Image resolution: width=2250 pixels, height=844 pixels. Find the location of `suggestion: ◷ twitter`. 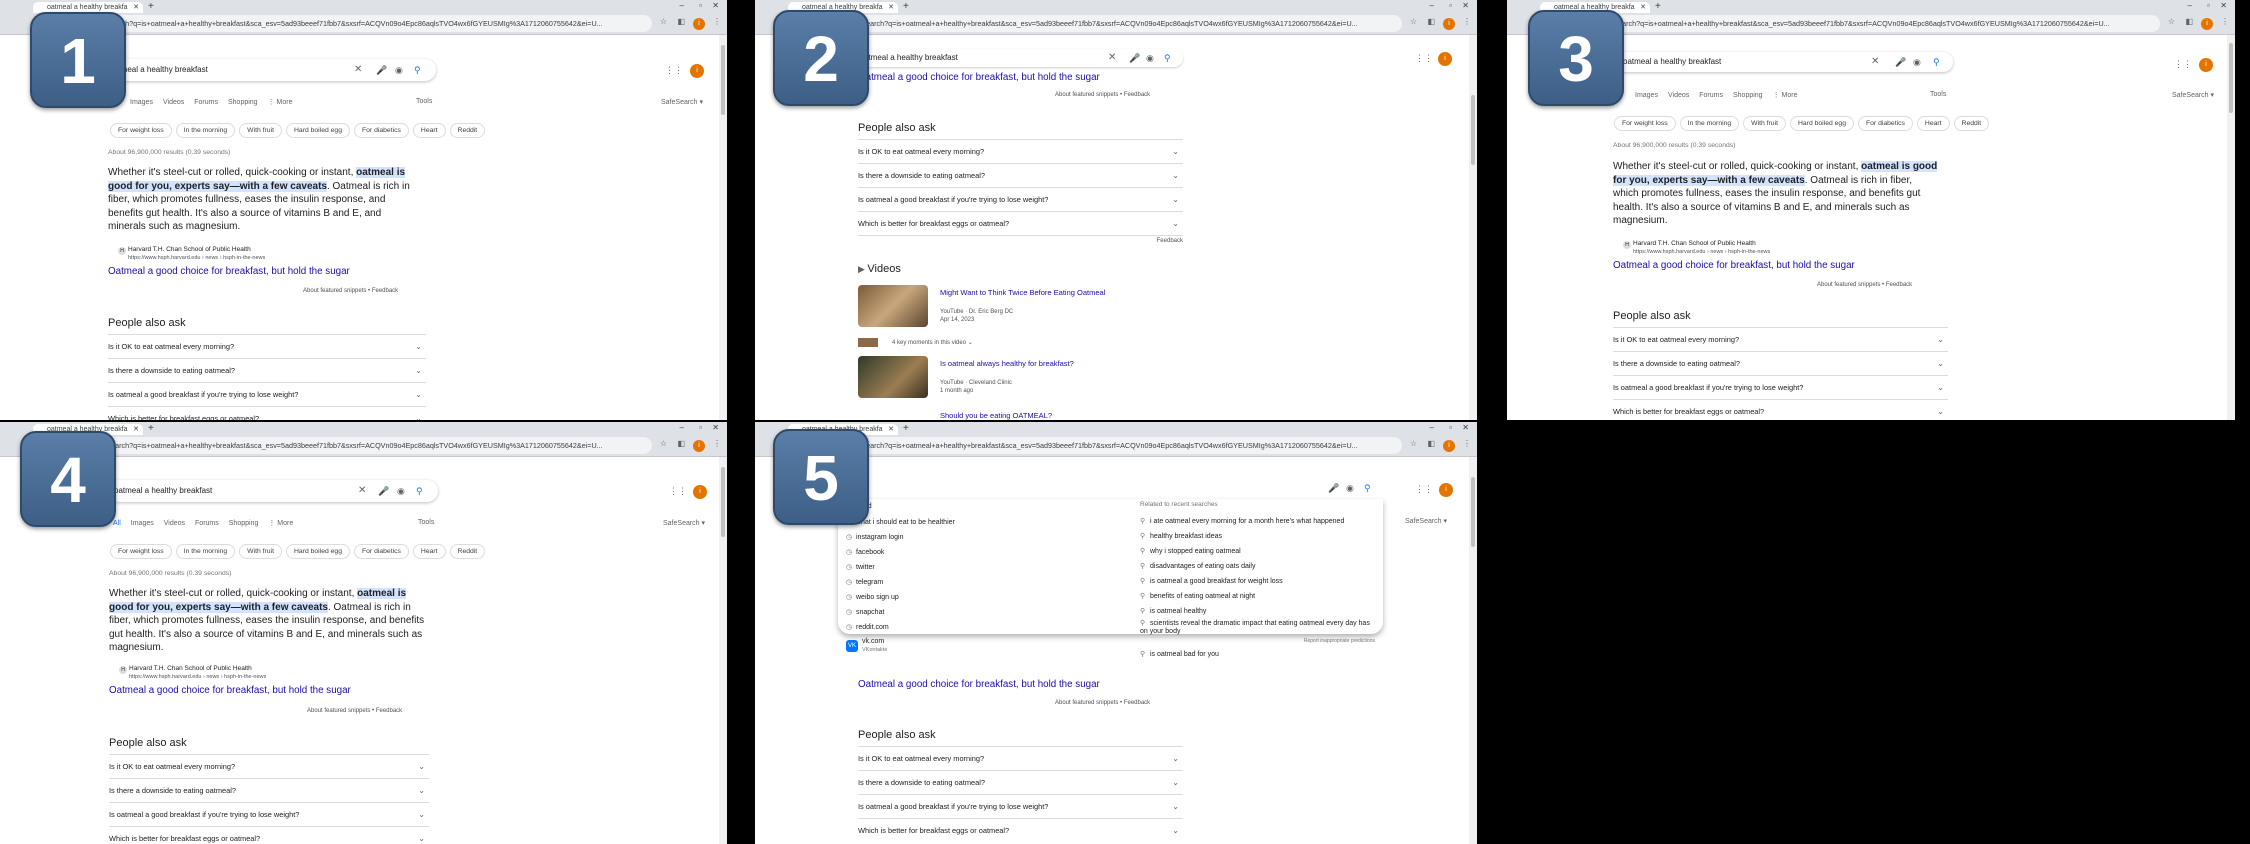

suggestion: ◷ twitter is located at coordinates (860, 567).